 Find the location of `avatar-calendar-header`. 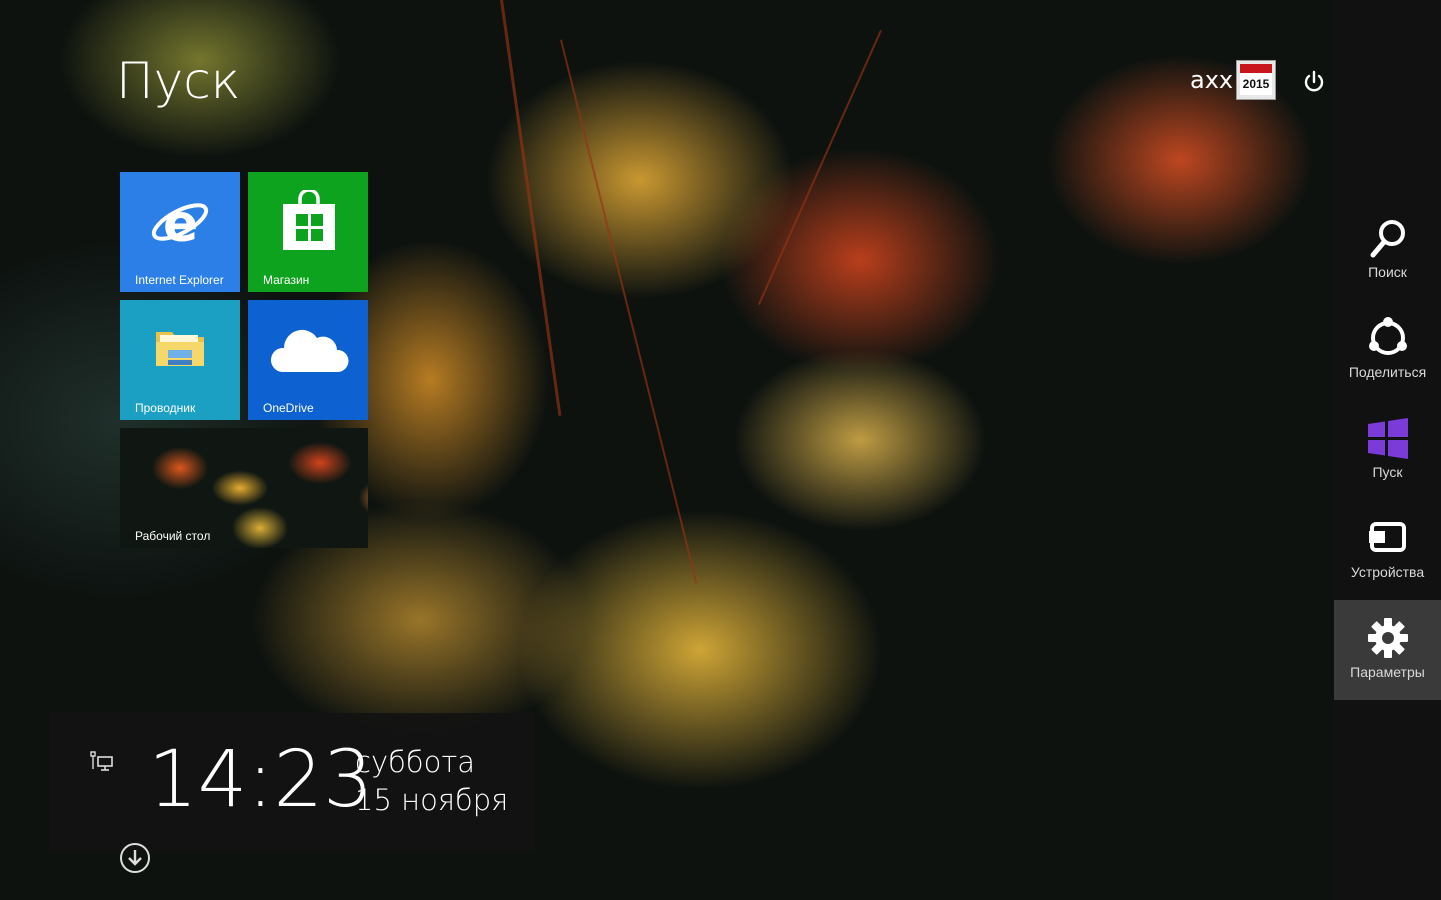

avatar-calendar-header is located at coordinates (1256, 68).